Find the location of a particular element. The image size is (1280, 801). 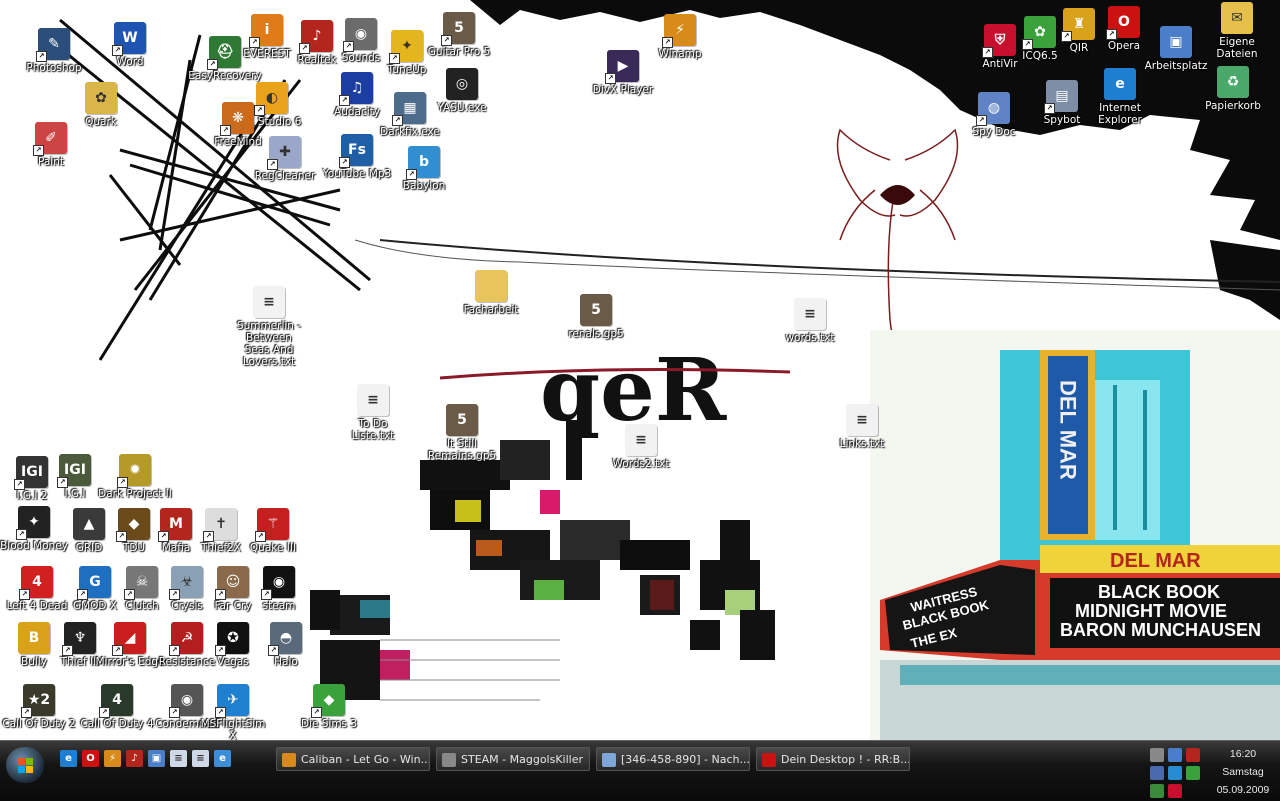

desktop-icon: ▦ ↗ Darkfix.exe is located at coordinates (410, 115).